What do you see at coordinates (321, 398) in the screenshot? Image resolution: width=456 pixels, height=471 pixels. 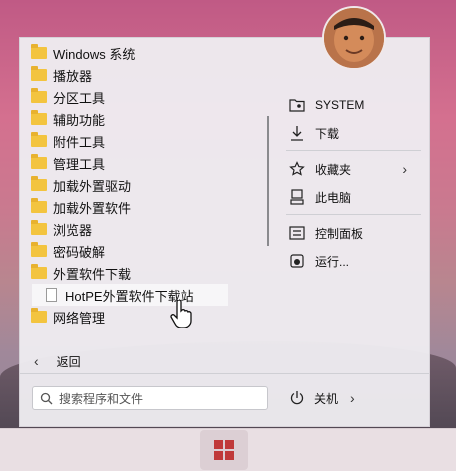 I see `shutdown-button: 关机 ›` at bounding box center [321, 398].